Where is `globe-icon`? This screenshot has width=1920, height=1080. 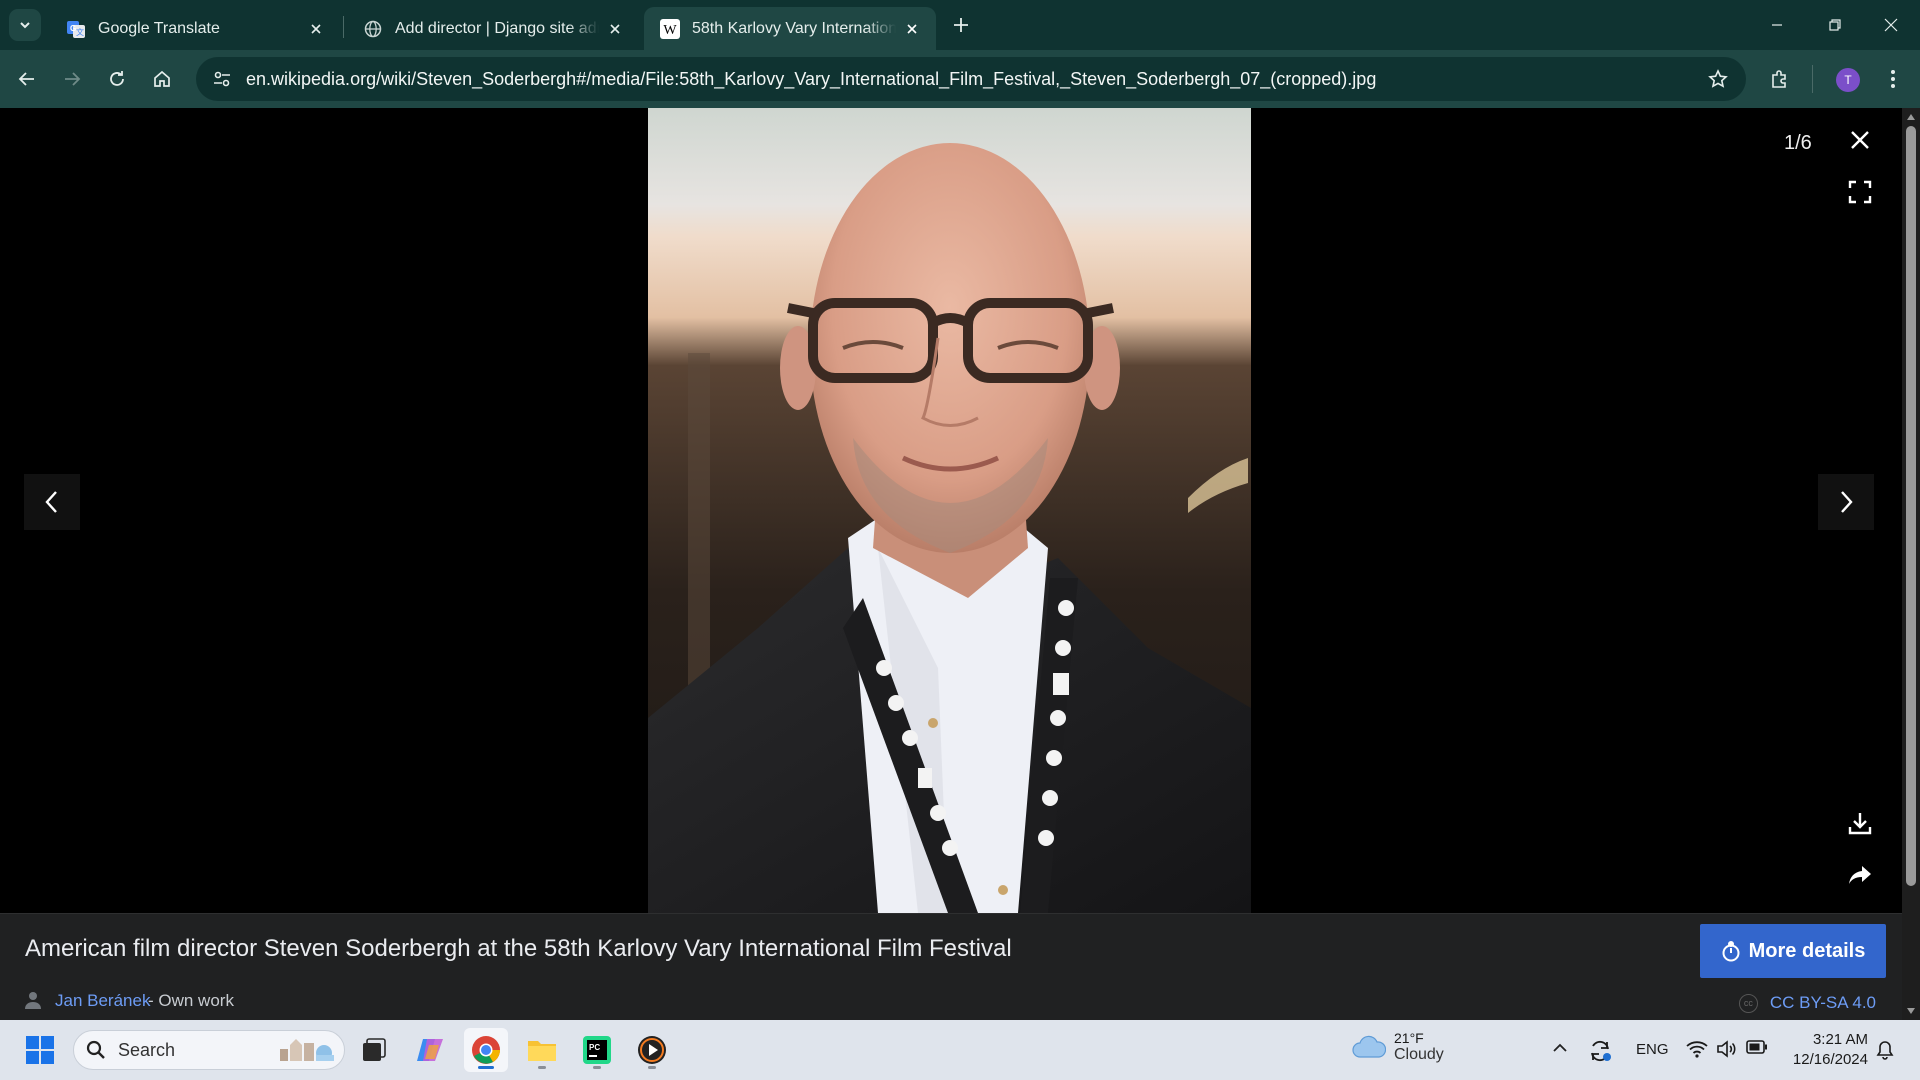 globe-icon is located at coordinates (373, 29).